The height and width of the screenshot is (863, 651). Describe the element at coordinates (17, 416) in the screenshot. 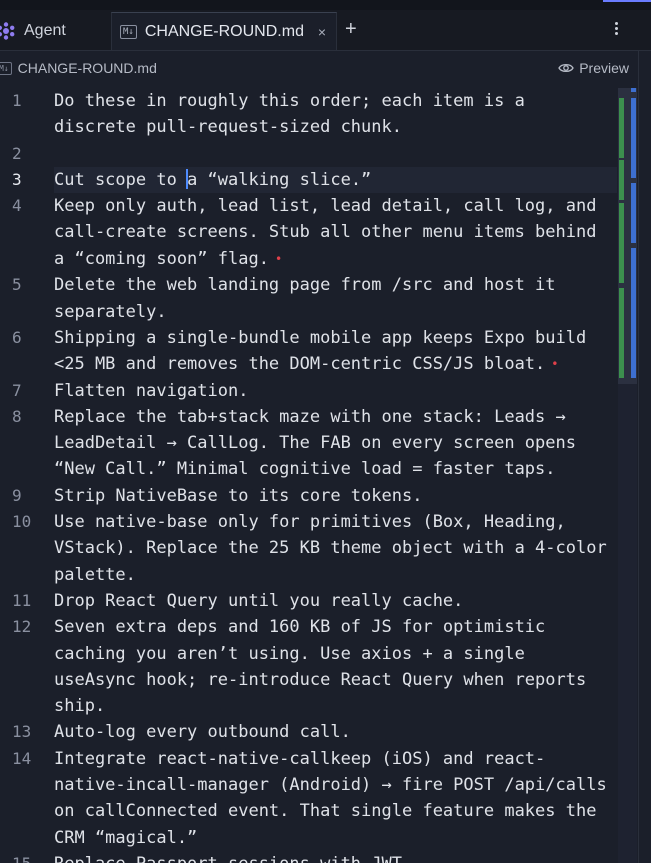

I see `line-number: 8` at that location.